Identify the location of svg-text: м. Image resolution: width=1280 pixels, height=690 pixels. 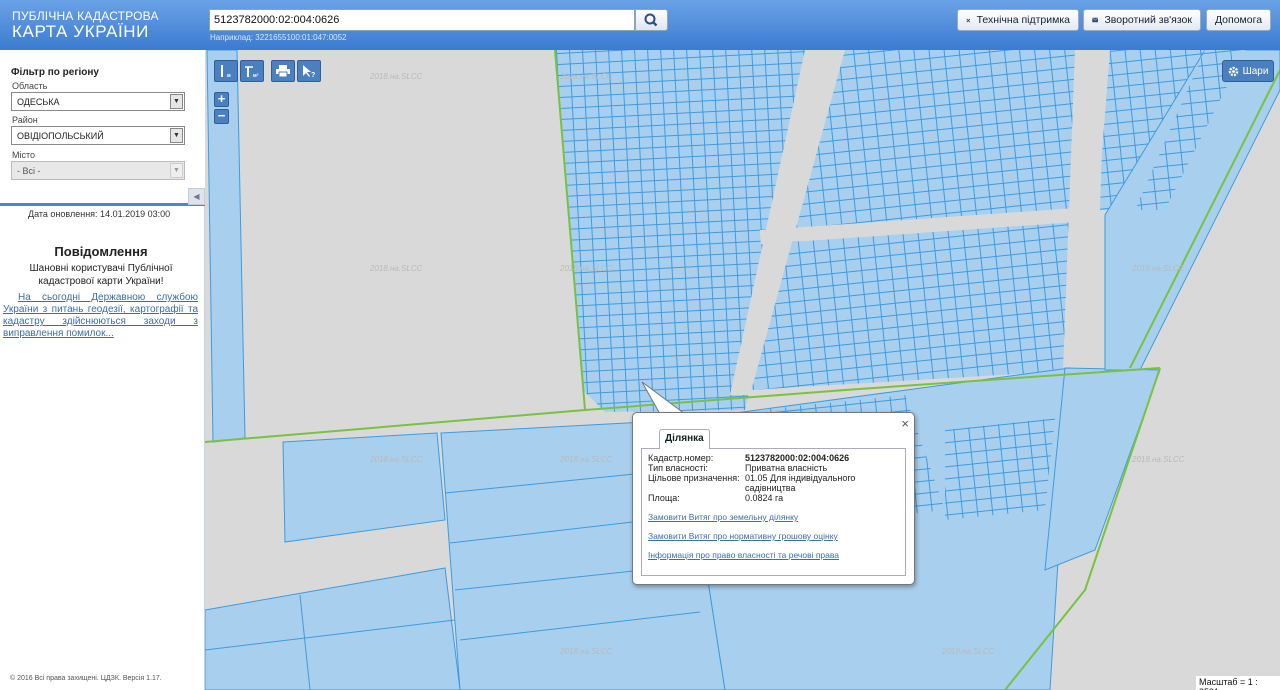
(229, 75).